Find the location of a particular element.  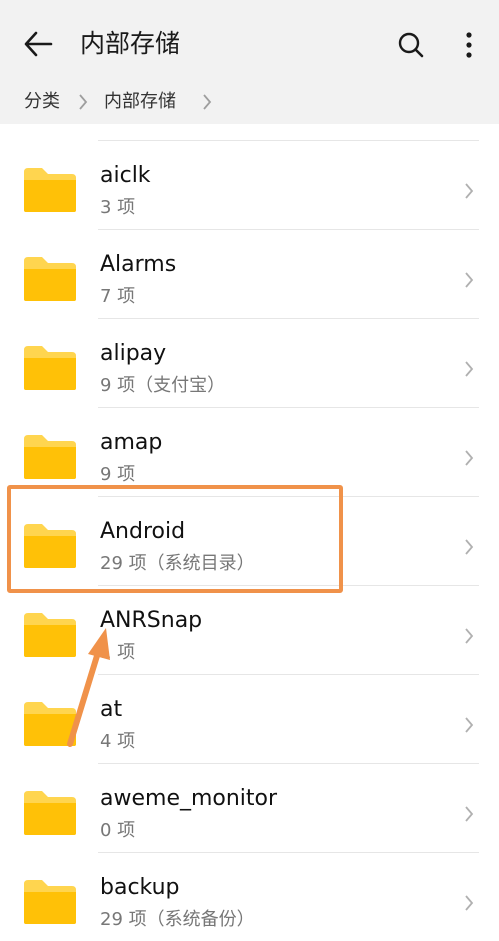

folder-info: 7 项 is located at coordinates (118, 296).